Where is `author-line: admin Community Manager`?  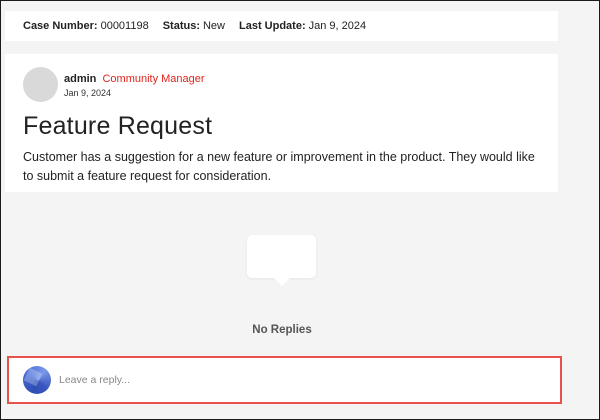
author-line: admin Community Manager is located at coordinates (134, 79).